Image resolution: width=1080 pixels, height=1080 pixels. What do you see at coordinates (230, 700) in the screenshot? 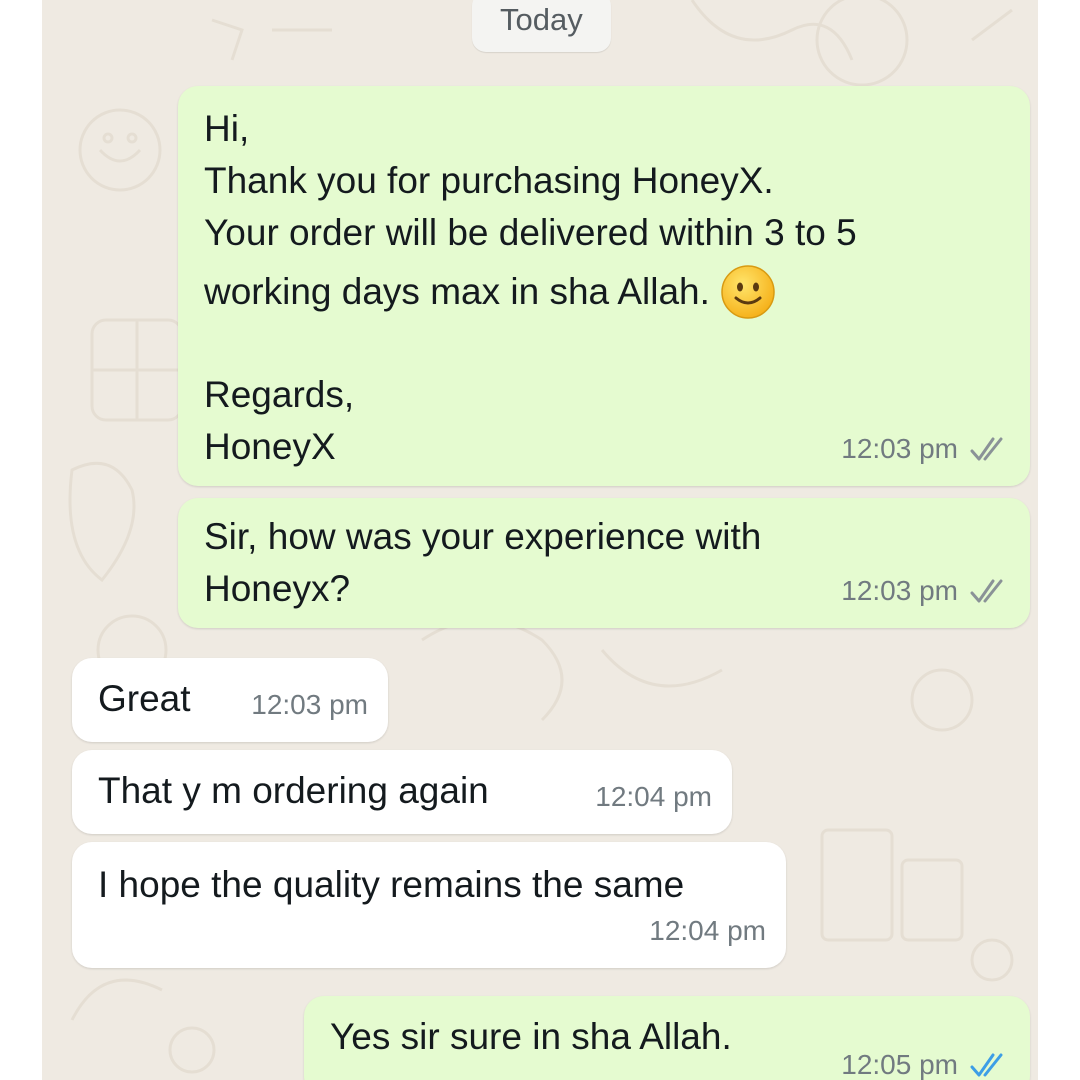
I see `incoming-message: Great 12:03 pm` at bounding box center [230, 700].